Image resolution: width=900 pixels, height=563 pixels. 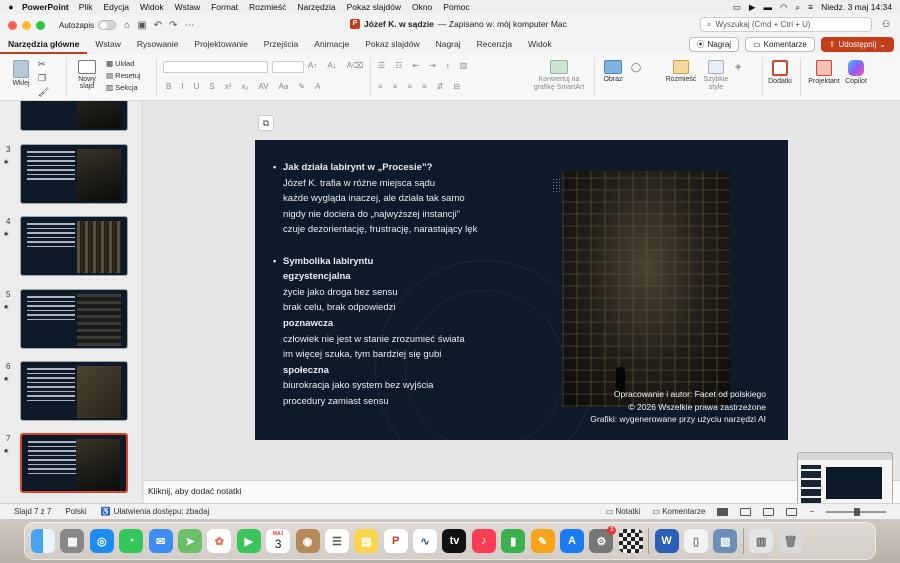 What do you see at coordinates (267, 7) in the screenshot?
I see `menu-rozmiesc: Rozmieść` at bounding box center [267, 7].